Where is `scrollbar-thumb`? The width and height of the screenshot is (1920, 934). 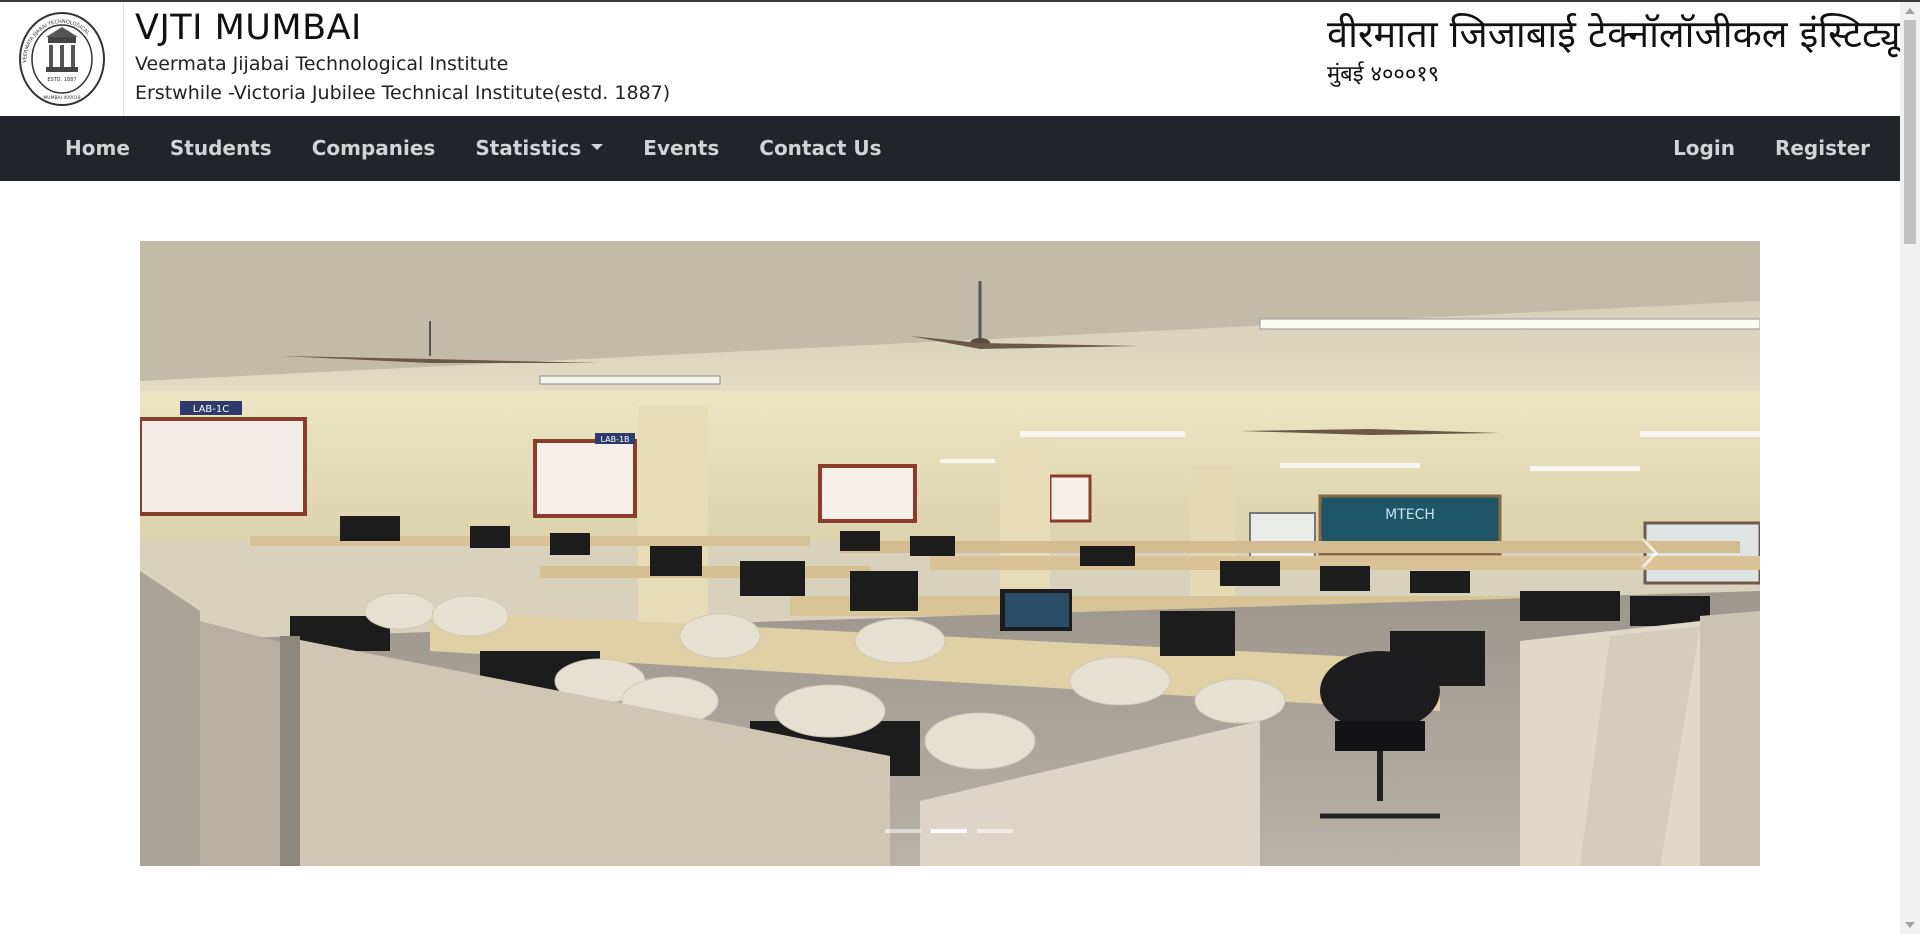
scrollbar-thumb is located at coordinates (1910, 132).